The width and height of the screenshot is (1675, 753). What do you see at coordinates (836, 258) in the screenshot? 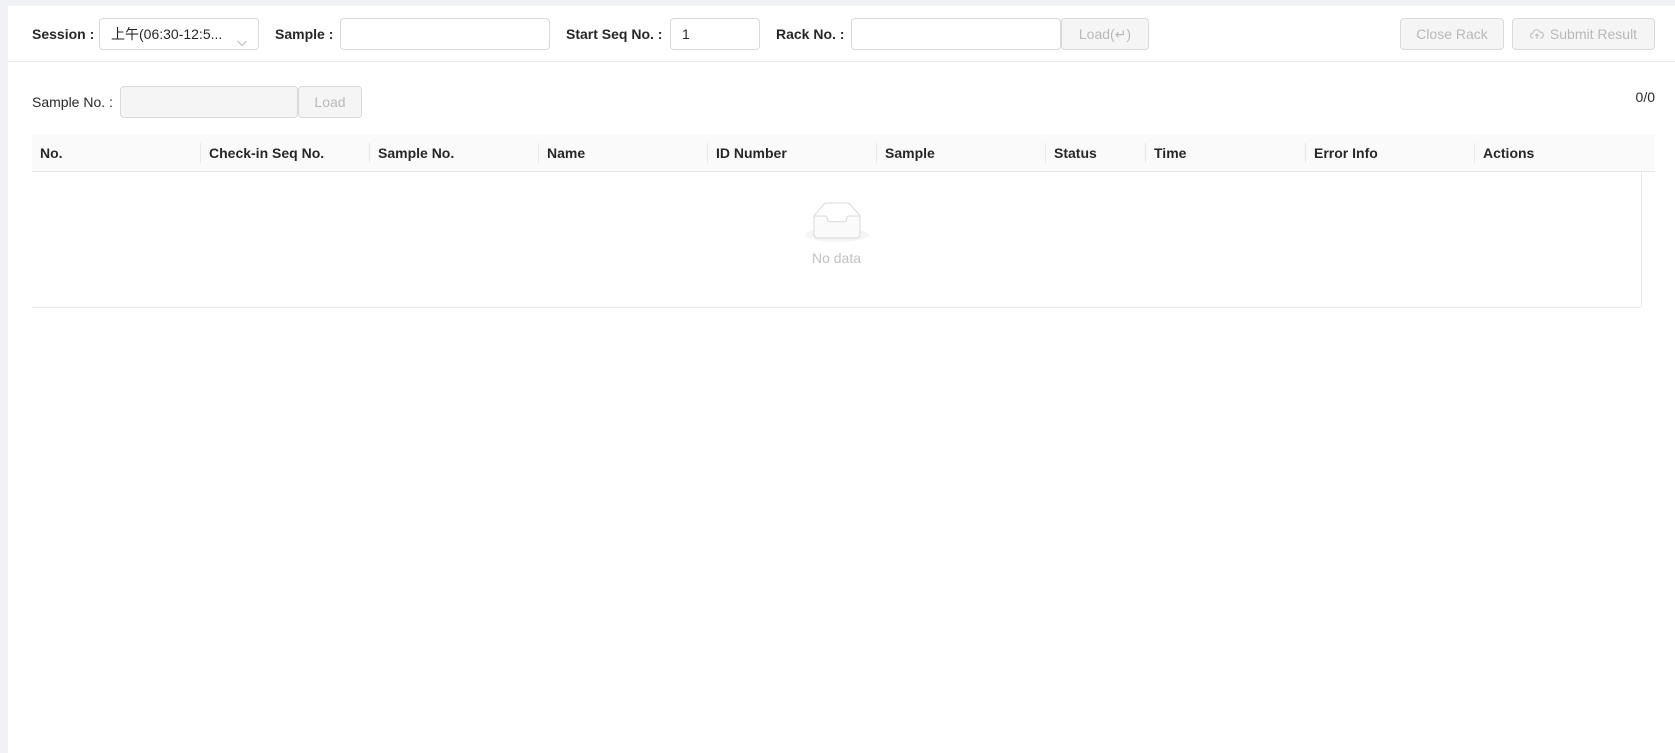
I see `empty-text: No data` at bounding box center [836, 258].